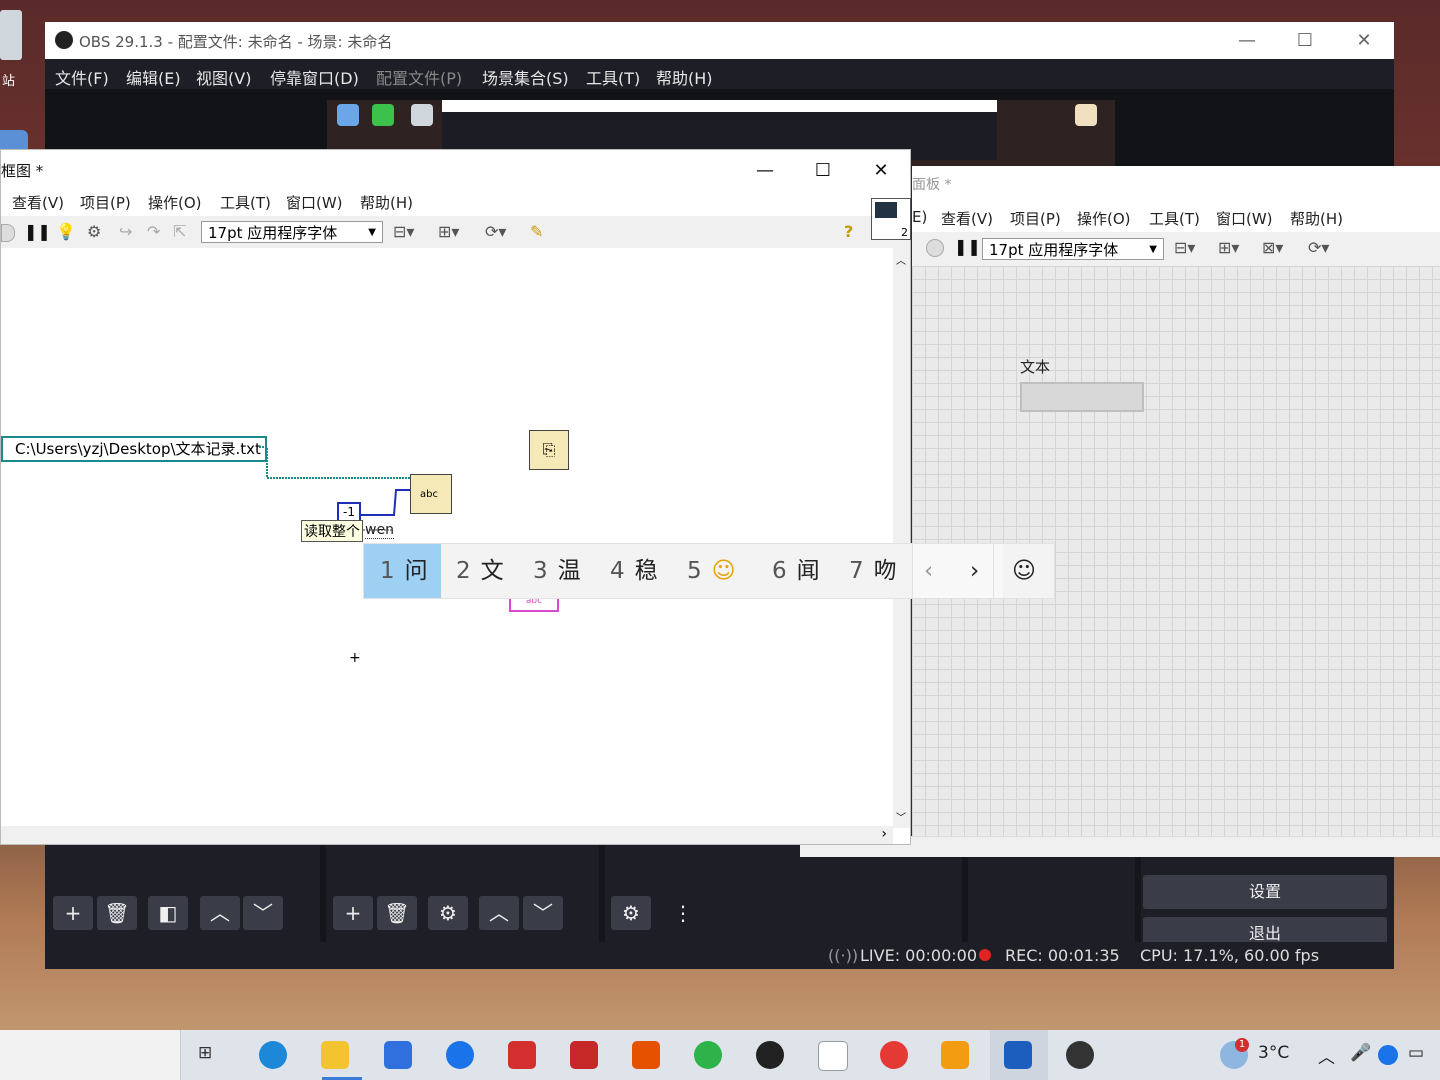 The height and width of the screenshot is (1080, 1440). Describe the element at coordinates (117, 913) in the screenshot. I see `remove-scene-button: 🗑` at that location.